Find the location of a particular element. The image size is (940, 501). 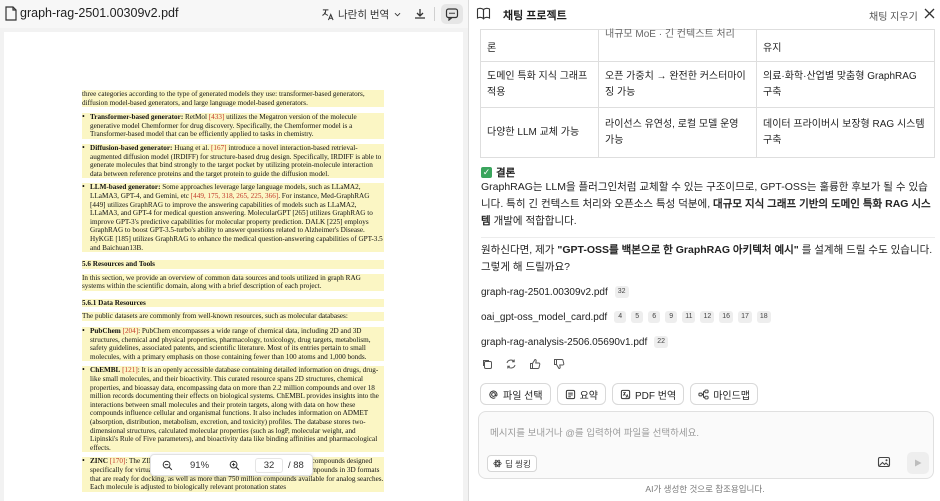

page-badge: 17 is located at coordinates (745, 317).